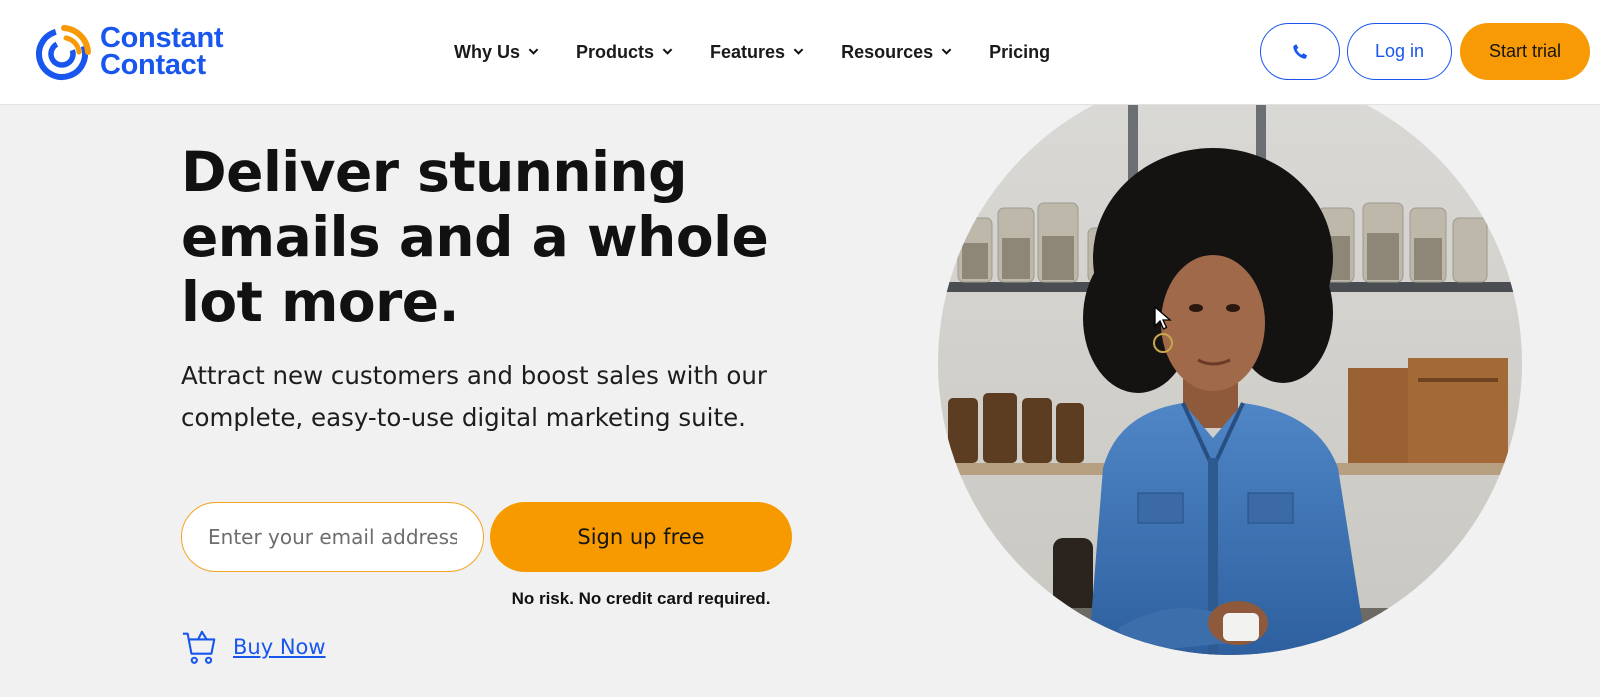 Image resolution: width=1600 pixels, height=697 pixels. What do you see at coordinates (748, 51) in the screenshot?
I see `nav-label: Features` at bounding box center [748, 51].